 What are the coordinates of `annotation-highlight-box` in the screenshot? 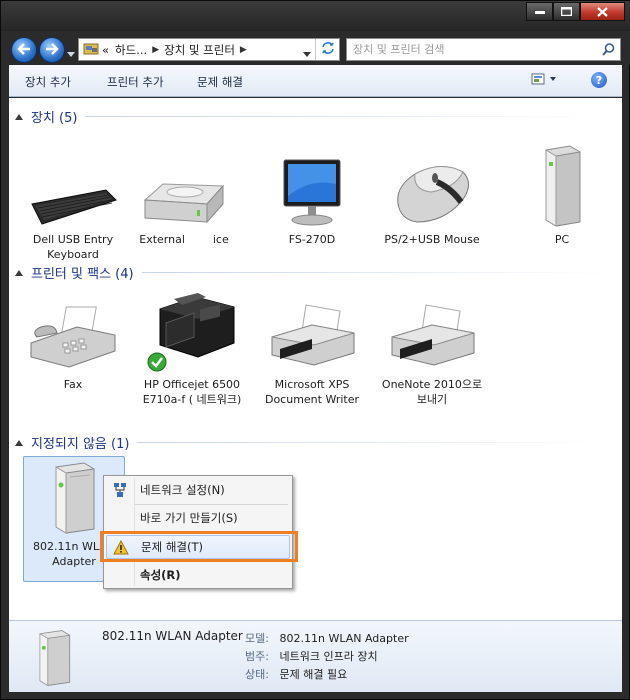 It's located at (199, 546).